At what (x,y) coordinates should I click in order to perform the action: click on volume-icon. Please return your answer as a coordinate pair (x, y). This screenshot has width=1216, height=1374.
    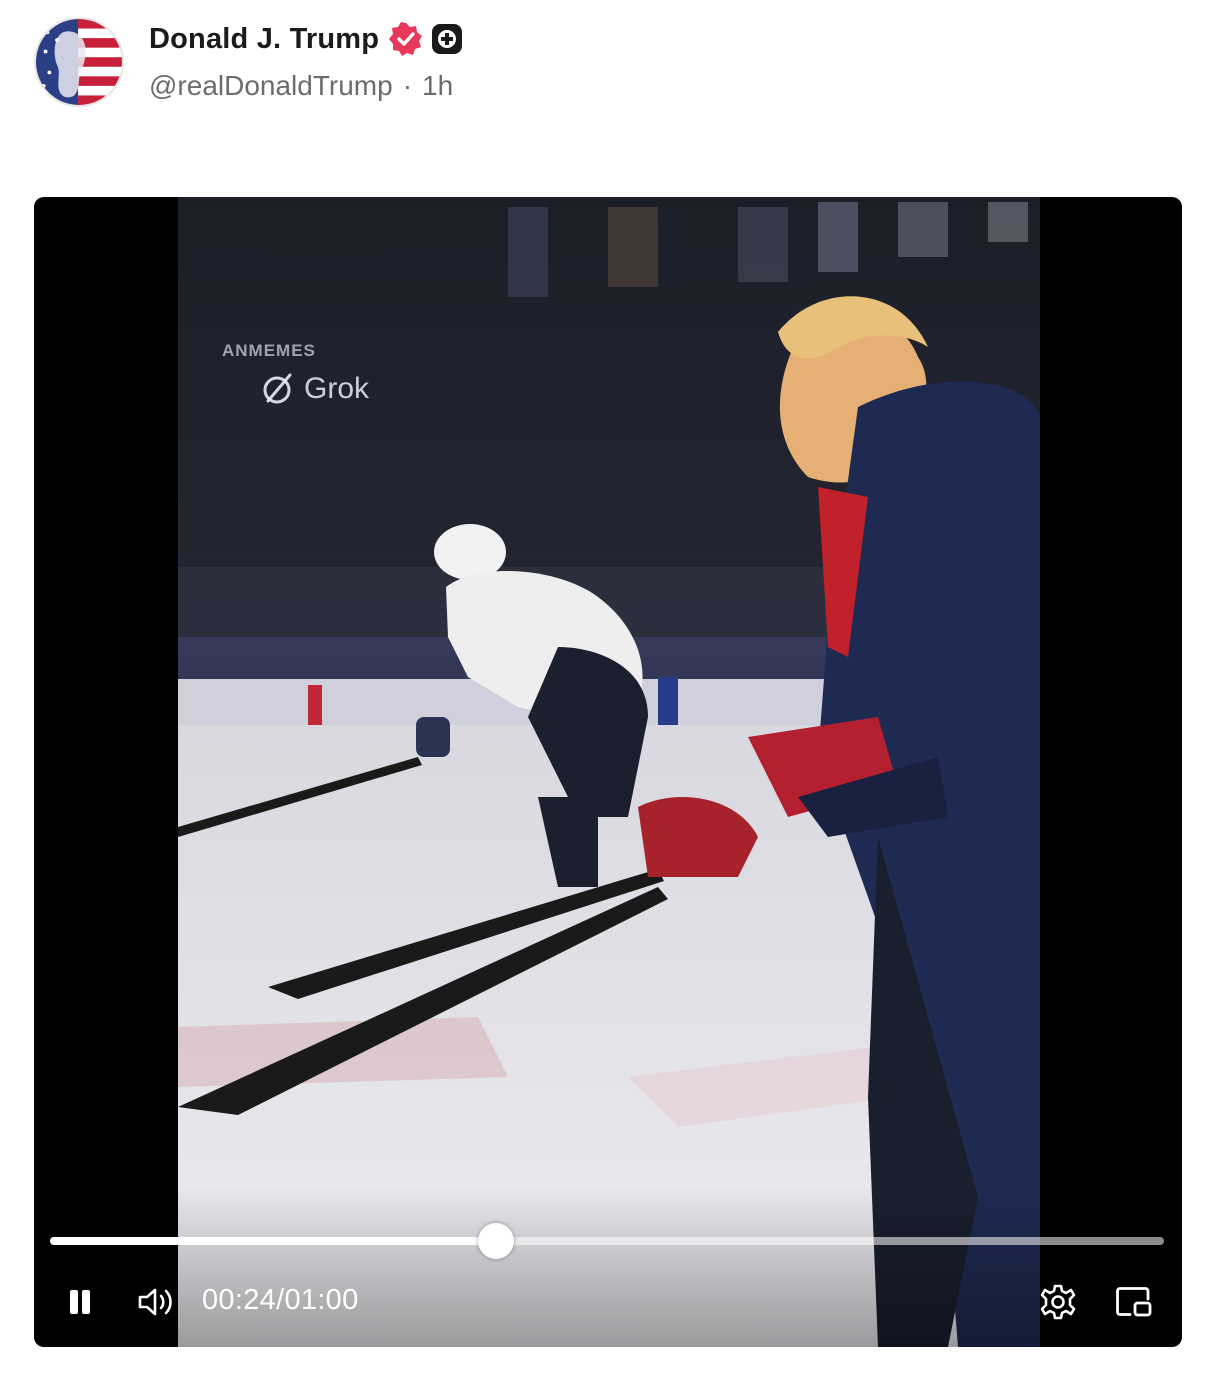
    Looking at the image, I should click on (155, 1302).